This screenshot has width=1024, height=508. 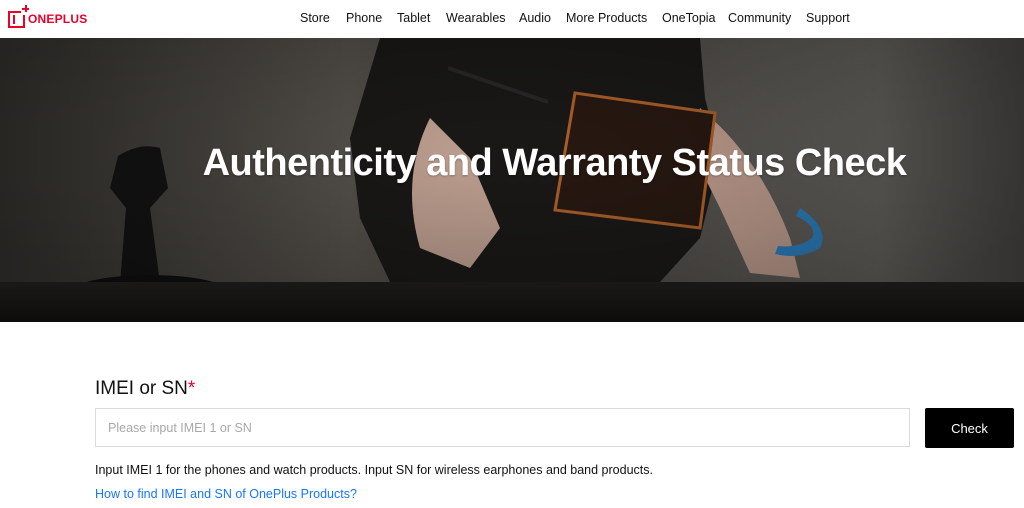 What do you see at coordinates (364, 18) in the screenshot?
I see `nav-item-phone: Phone` at bounding box center [364, 18].